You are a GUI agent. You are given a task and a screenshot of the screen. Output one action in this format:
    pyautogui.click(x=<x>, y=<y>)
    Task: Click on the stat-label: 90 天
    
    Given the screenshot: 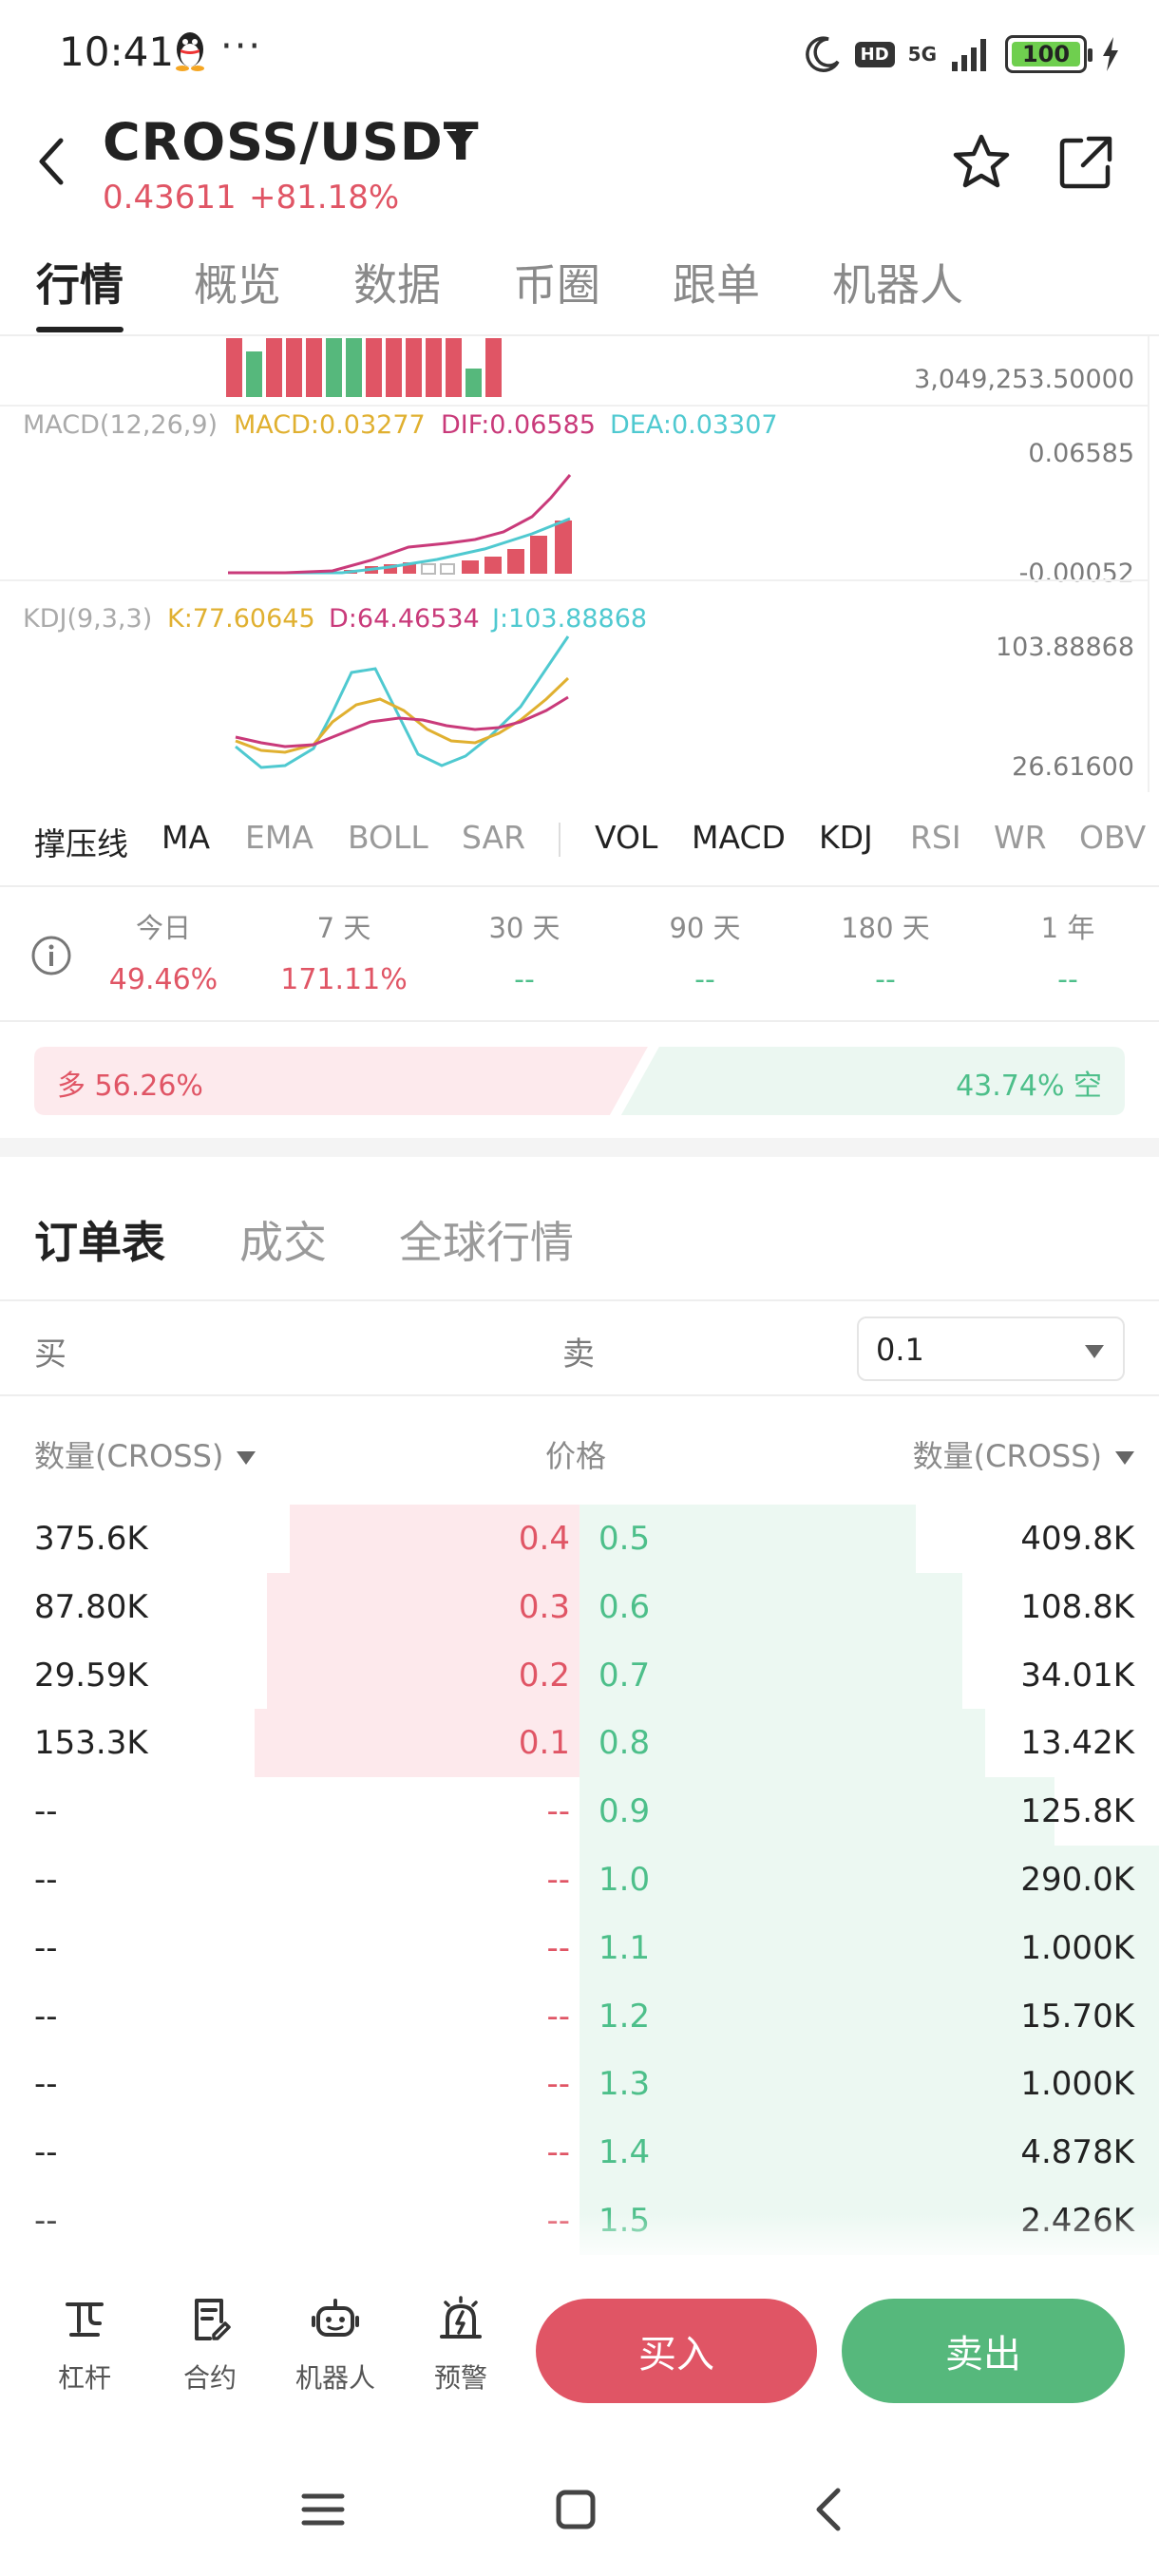 What is the action you would take?
    pyautogui.click(x=705, y=928)
    